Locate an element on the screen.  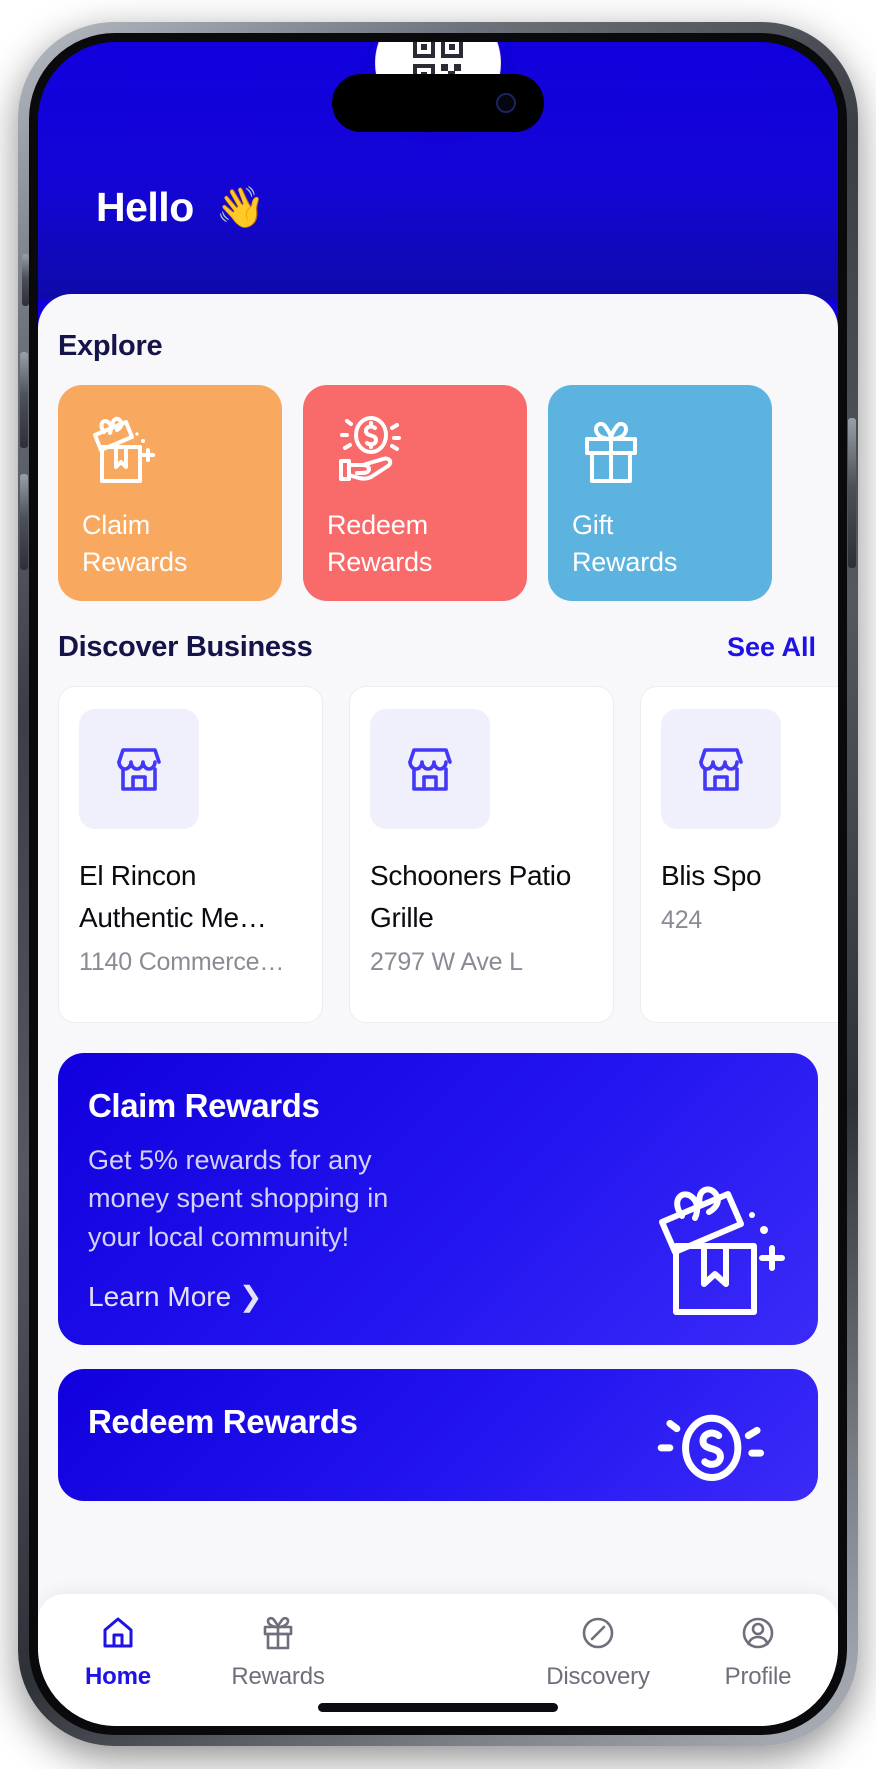
volume-up-button is located at coordinates (24, 400).